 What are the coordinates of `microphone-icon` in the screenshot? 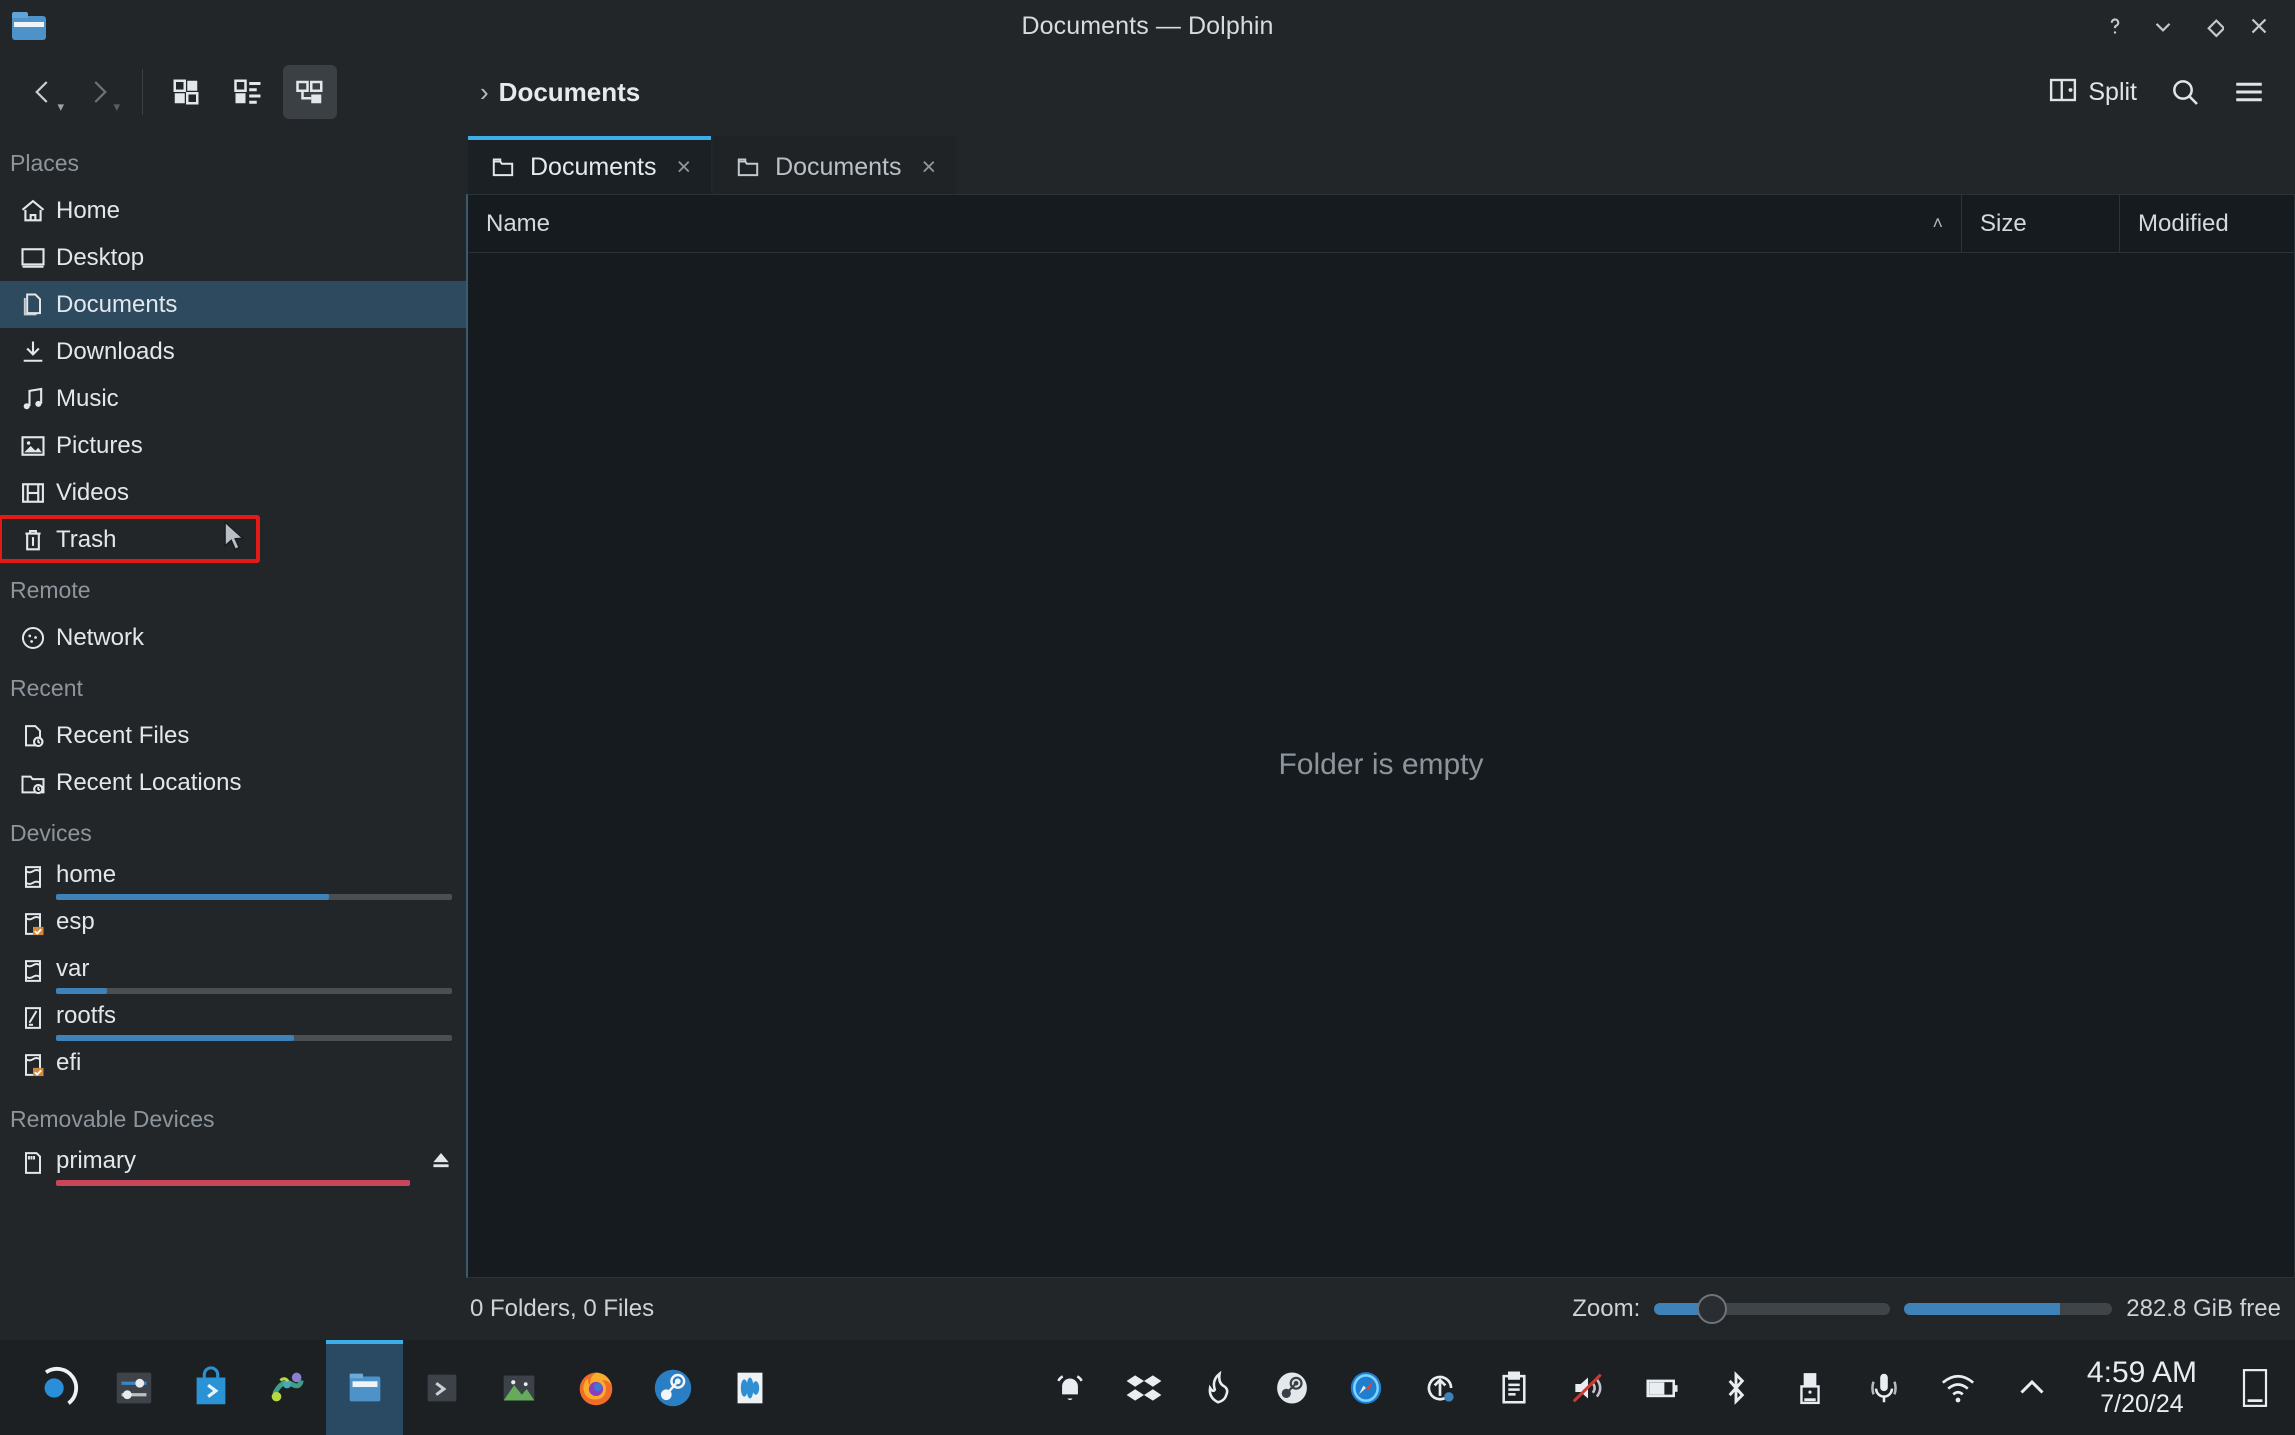 It's located at (1884, 1387).